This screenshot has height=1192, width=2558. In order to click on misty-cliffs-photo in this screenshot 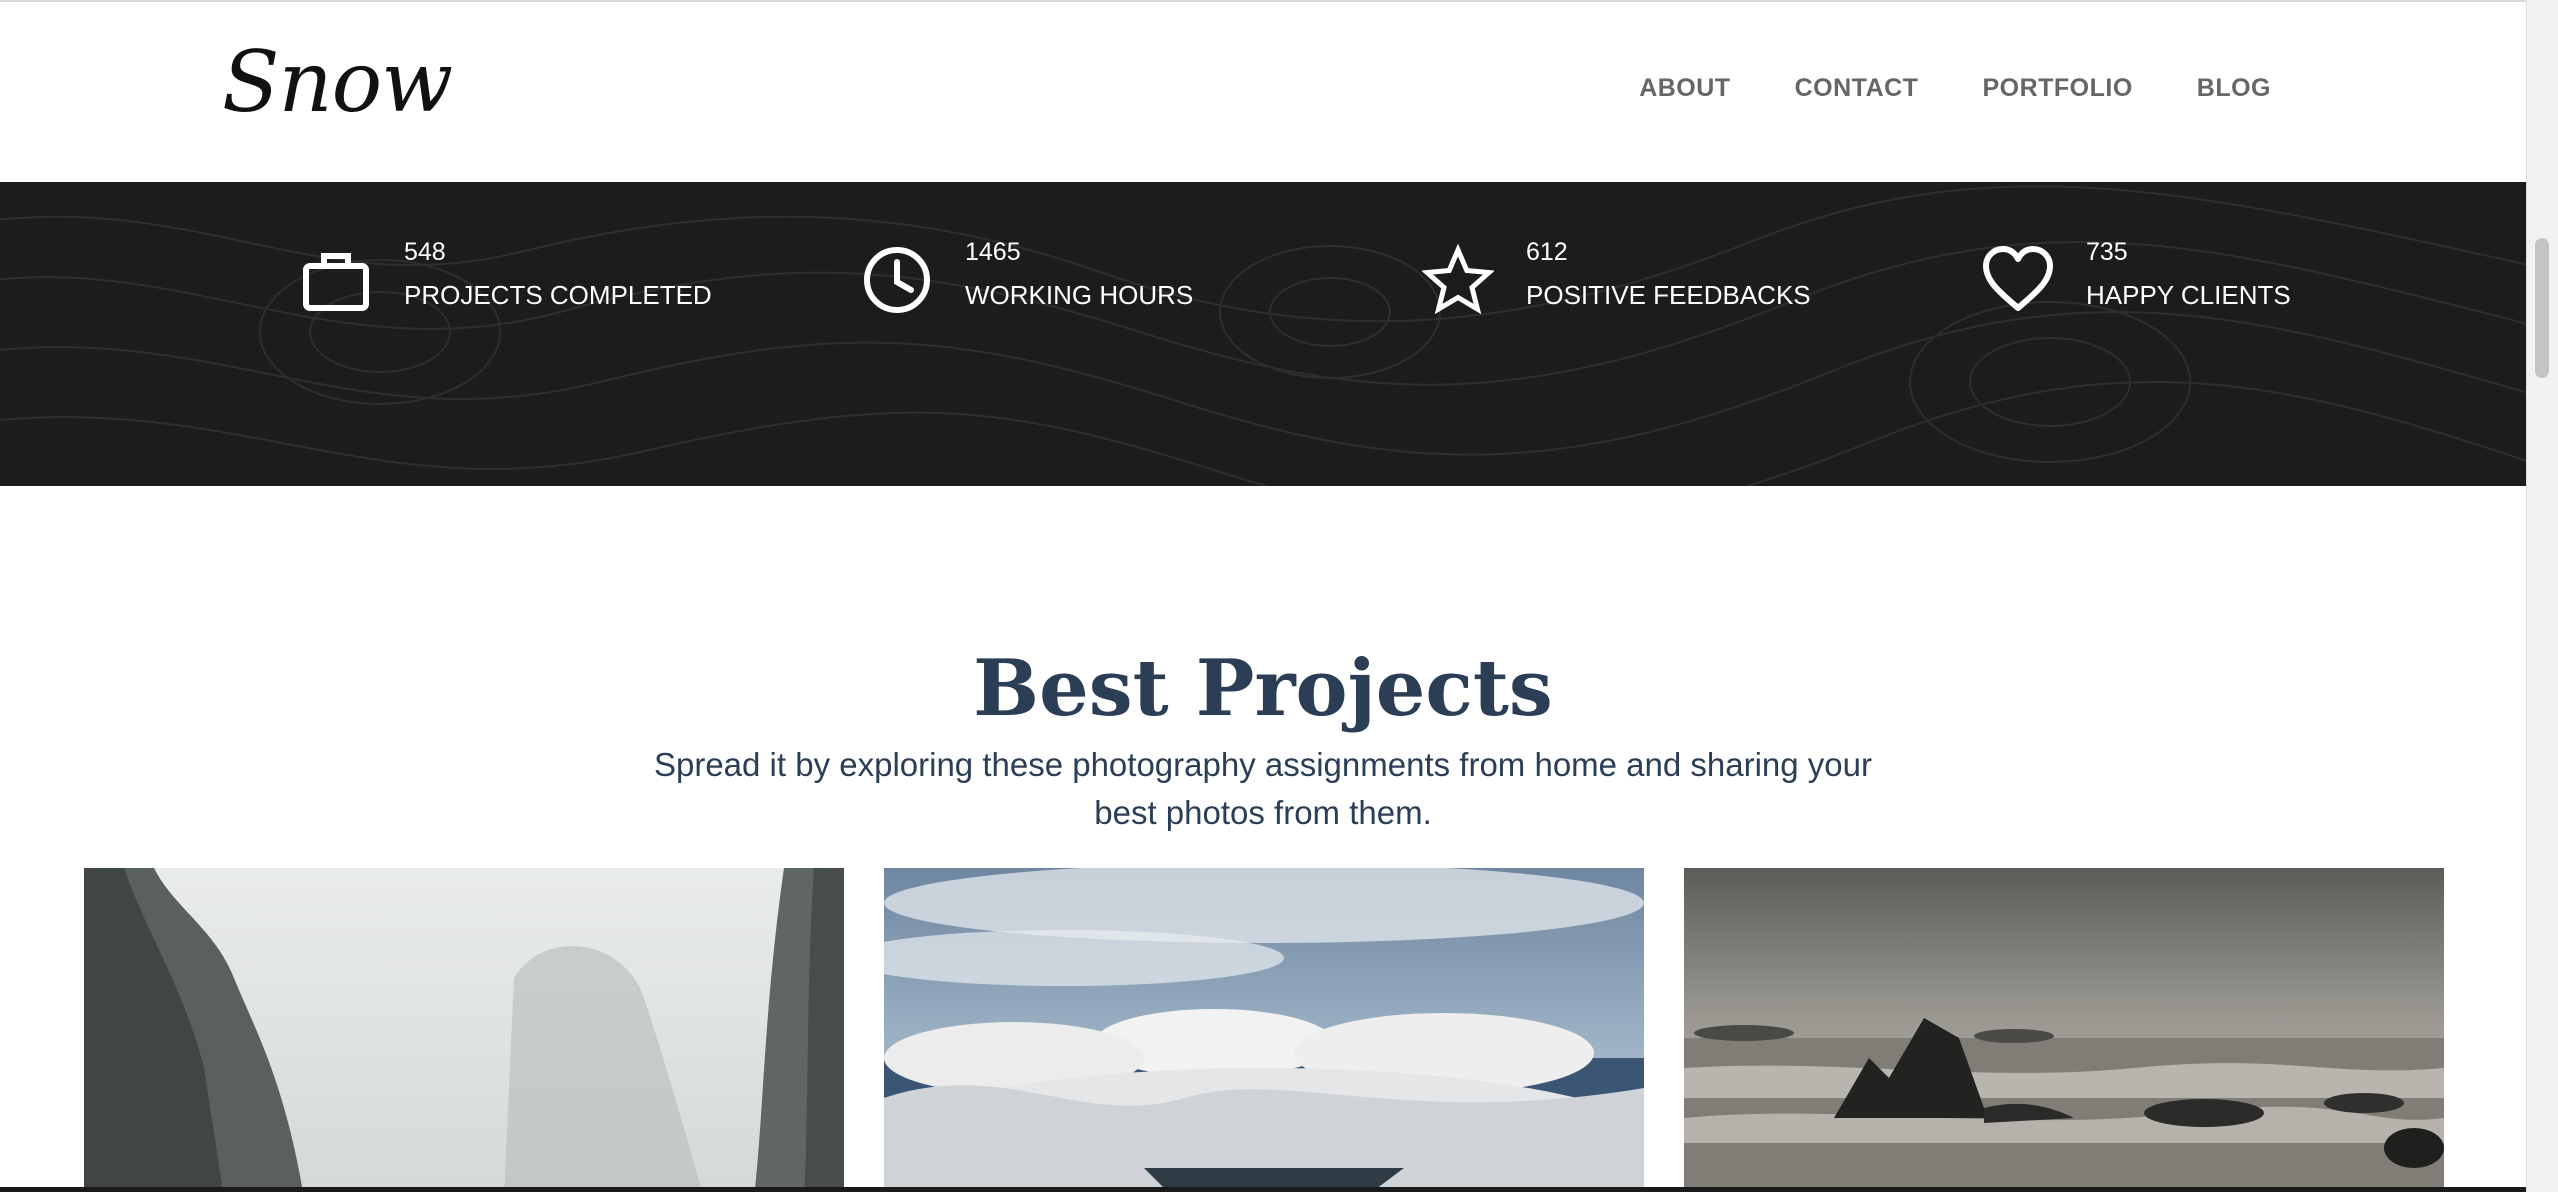, I will do `click(464, 1030)`.